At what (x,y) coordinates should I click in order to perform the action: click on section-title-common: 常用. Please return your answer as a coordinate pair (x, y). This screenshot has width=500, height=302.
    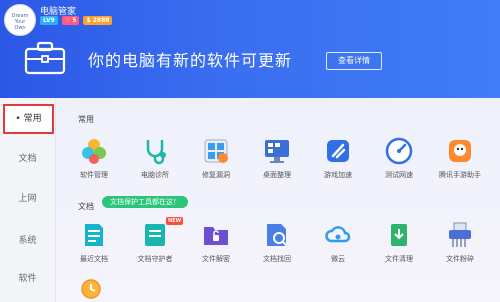
    Looking at the image, I should click on (86, 119).